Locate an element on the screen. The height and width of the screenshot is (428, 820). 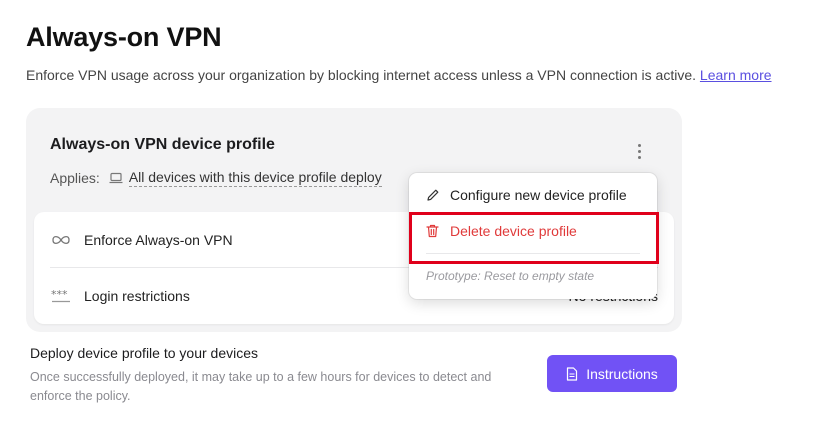
menu-item-configure: Configure new device profile is located at coordinates (533, 195).